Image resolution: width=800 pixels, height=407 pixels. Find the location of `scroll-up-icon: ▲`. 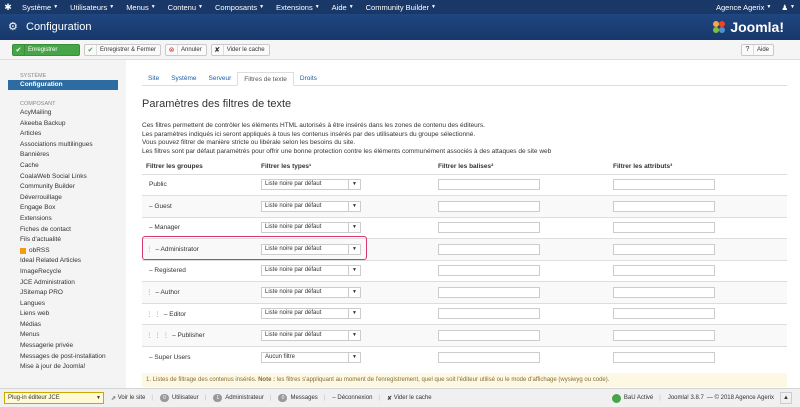

scroll-up-icon: ▲ is located at coordinates (786, 398).